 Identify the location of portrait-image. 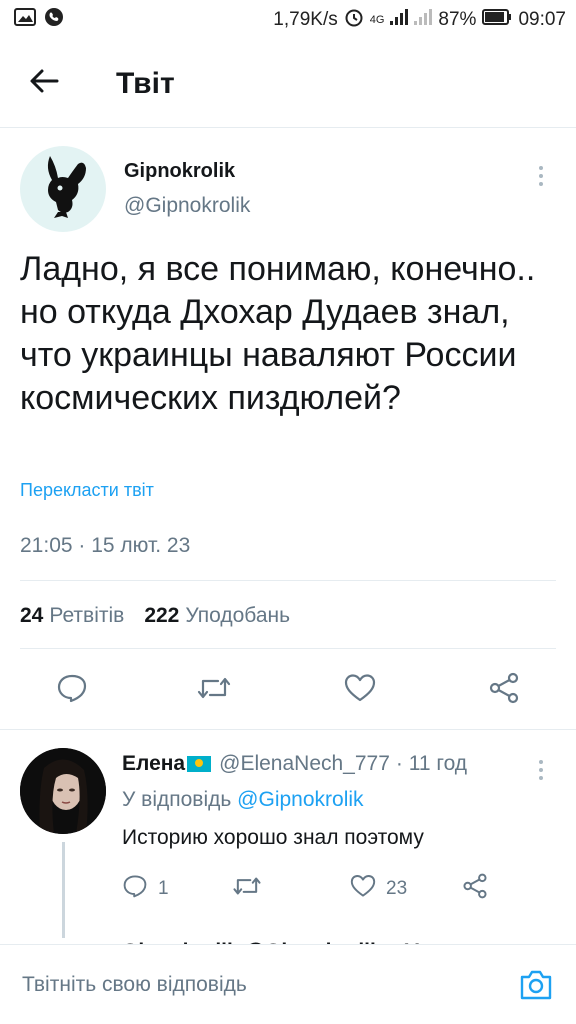
(63, 791).